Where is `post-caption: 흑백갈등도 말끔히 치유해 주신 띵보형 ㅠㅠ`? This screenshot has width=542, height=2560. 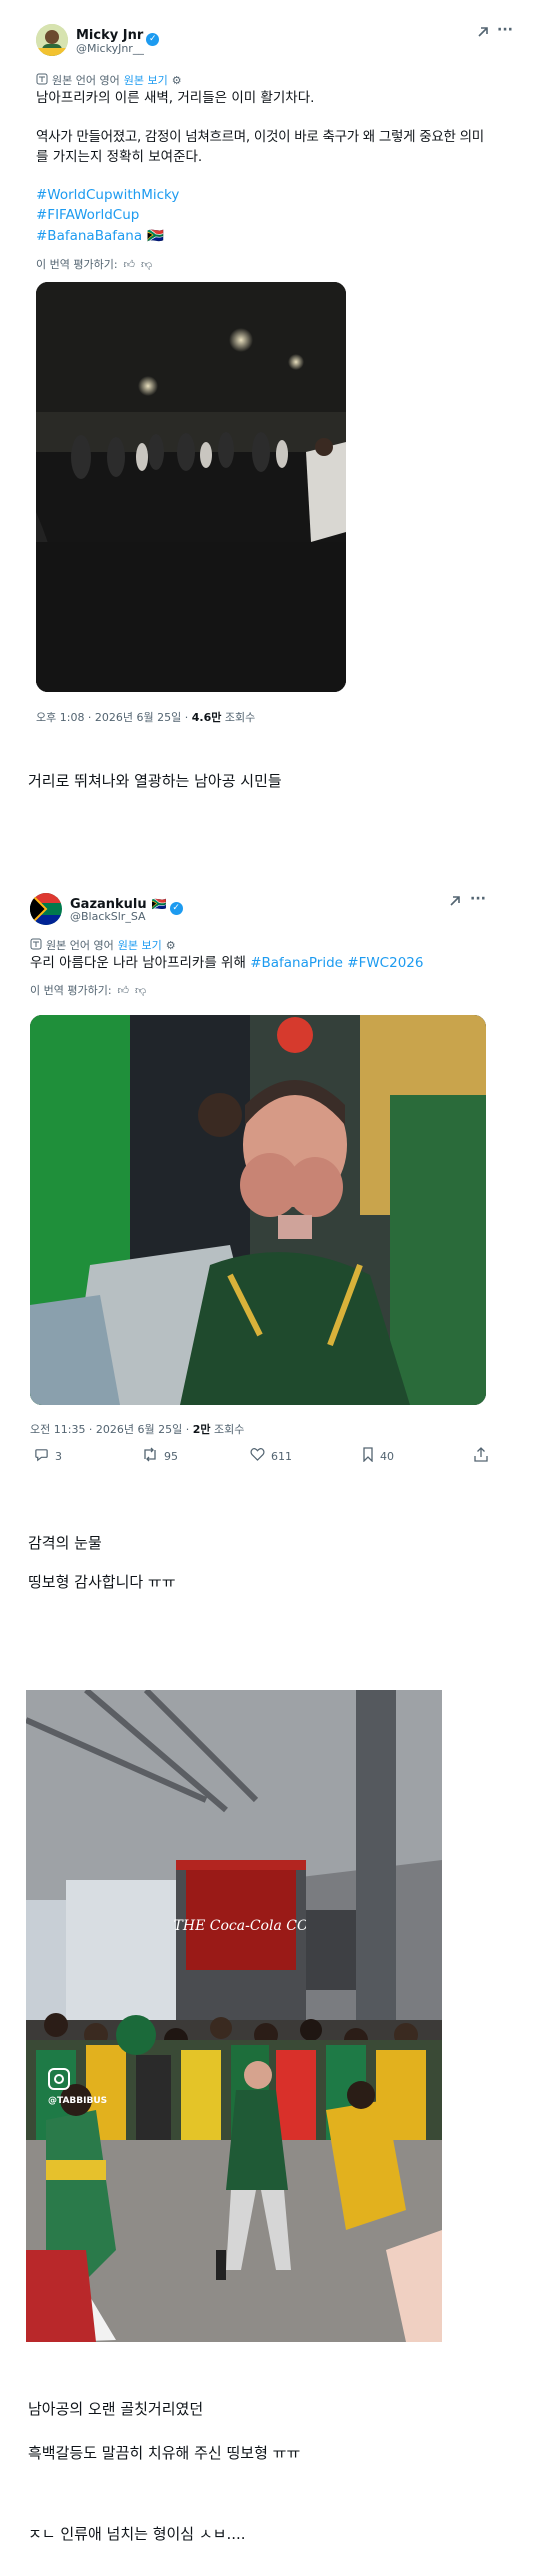
post-caption: 흑백갈등도 말끔히 치유해 주신 띵보형 ㅠㅠ is located at coordinates (164, 2453).